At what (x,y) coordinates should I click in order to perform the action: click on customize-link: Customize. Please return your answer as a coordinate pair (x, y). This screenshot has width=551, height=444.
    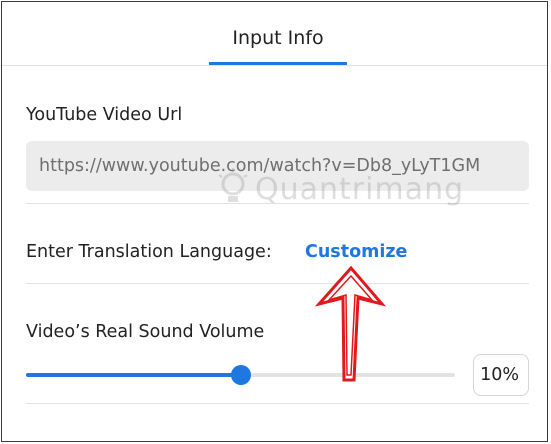
    Looking at the image, I should click on (356, 252).